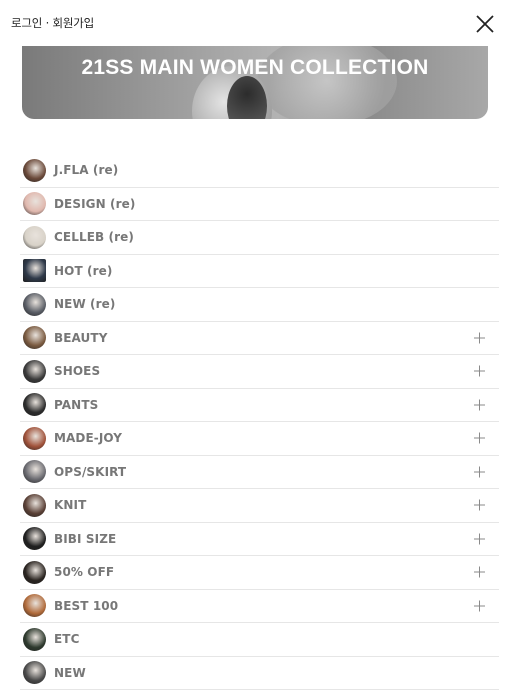 Image resolution: width=509 pixels, height=691 pixels. Describe the element at coordinates (76, 404) in the screenshot. I see `category-label: PANTS` at that location.